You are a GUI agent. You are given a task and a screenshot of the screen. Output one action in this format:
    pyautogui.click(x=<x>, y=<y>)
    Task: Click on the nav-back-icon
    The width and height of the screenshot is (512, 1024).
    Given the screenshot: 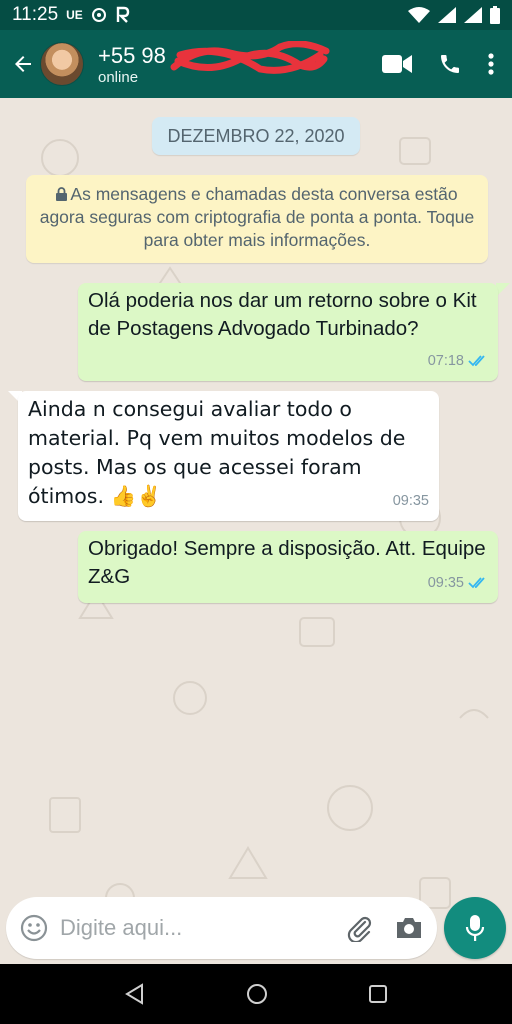 What is the action you would take?
    pyautogui.click(x=135, y=994)
    